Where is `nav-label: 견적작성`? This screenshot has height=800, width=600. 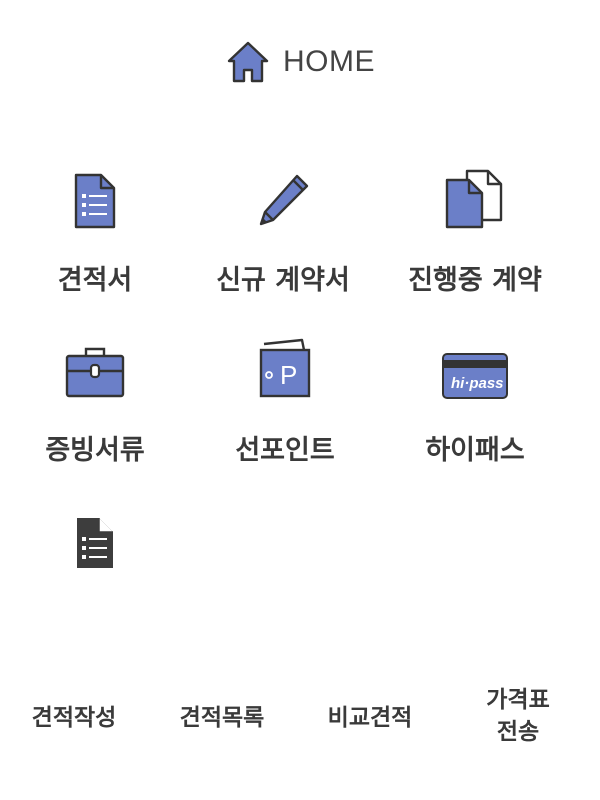
nav-label: 견적작성 is located at coordinates (74, 718).